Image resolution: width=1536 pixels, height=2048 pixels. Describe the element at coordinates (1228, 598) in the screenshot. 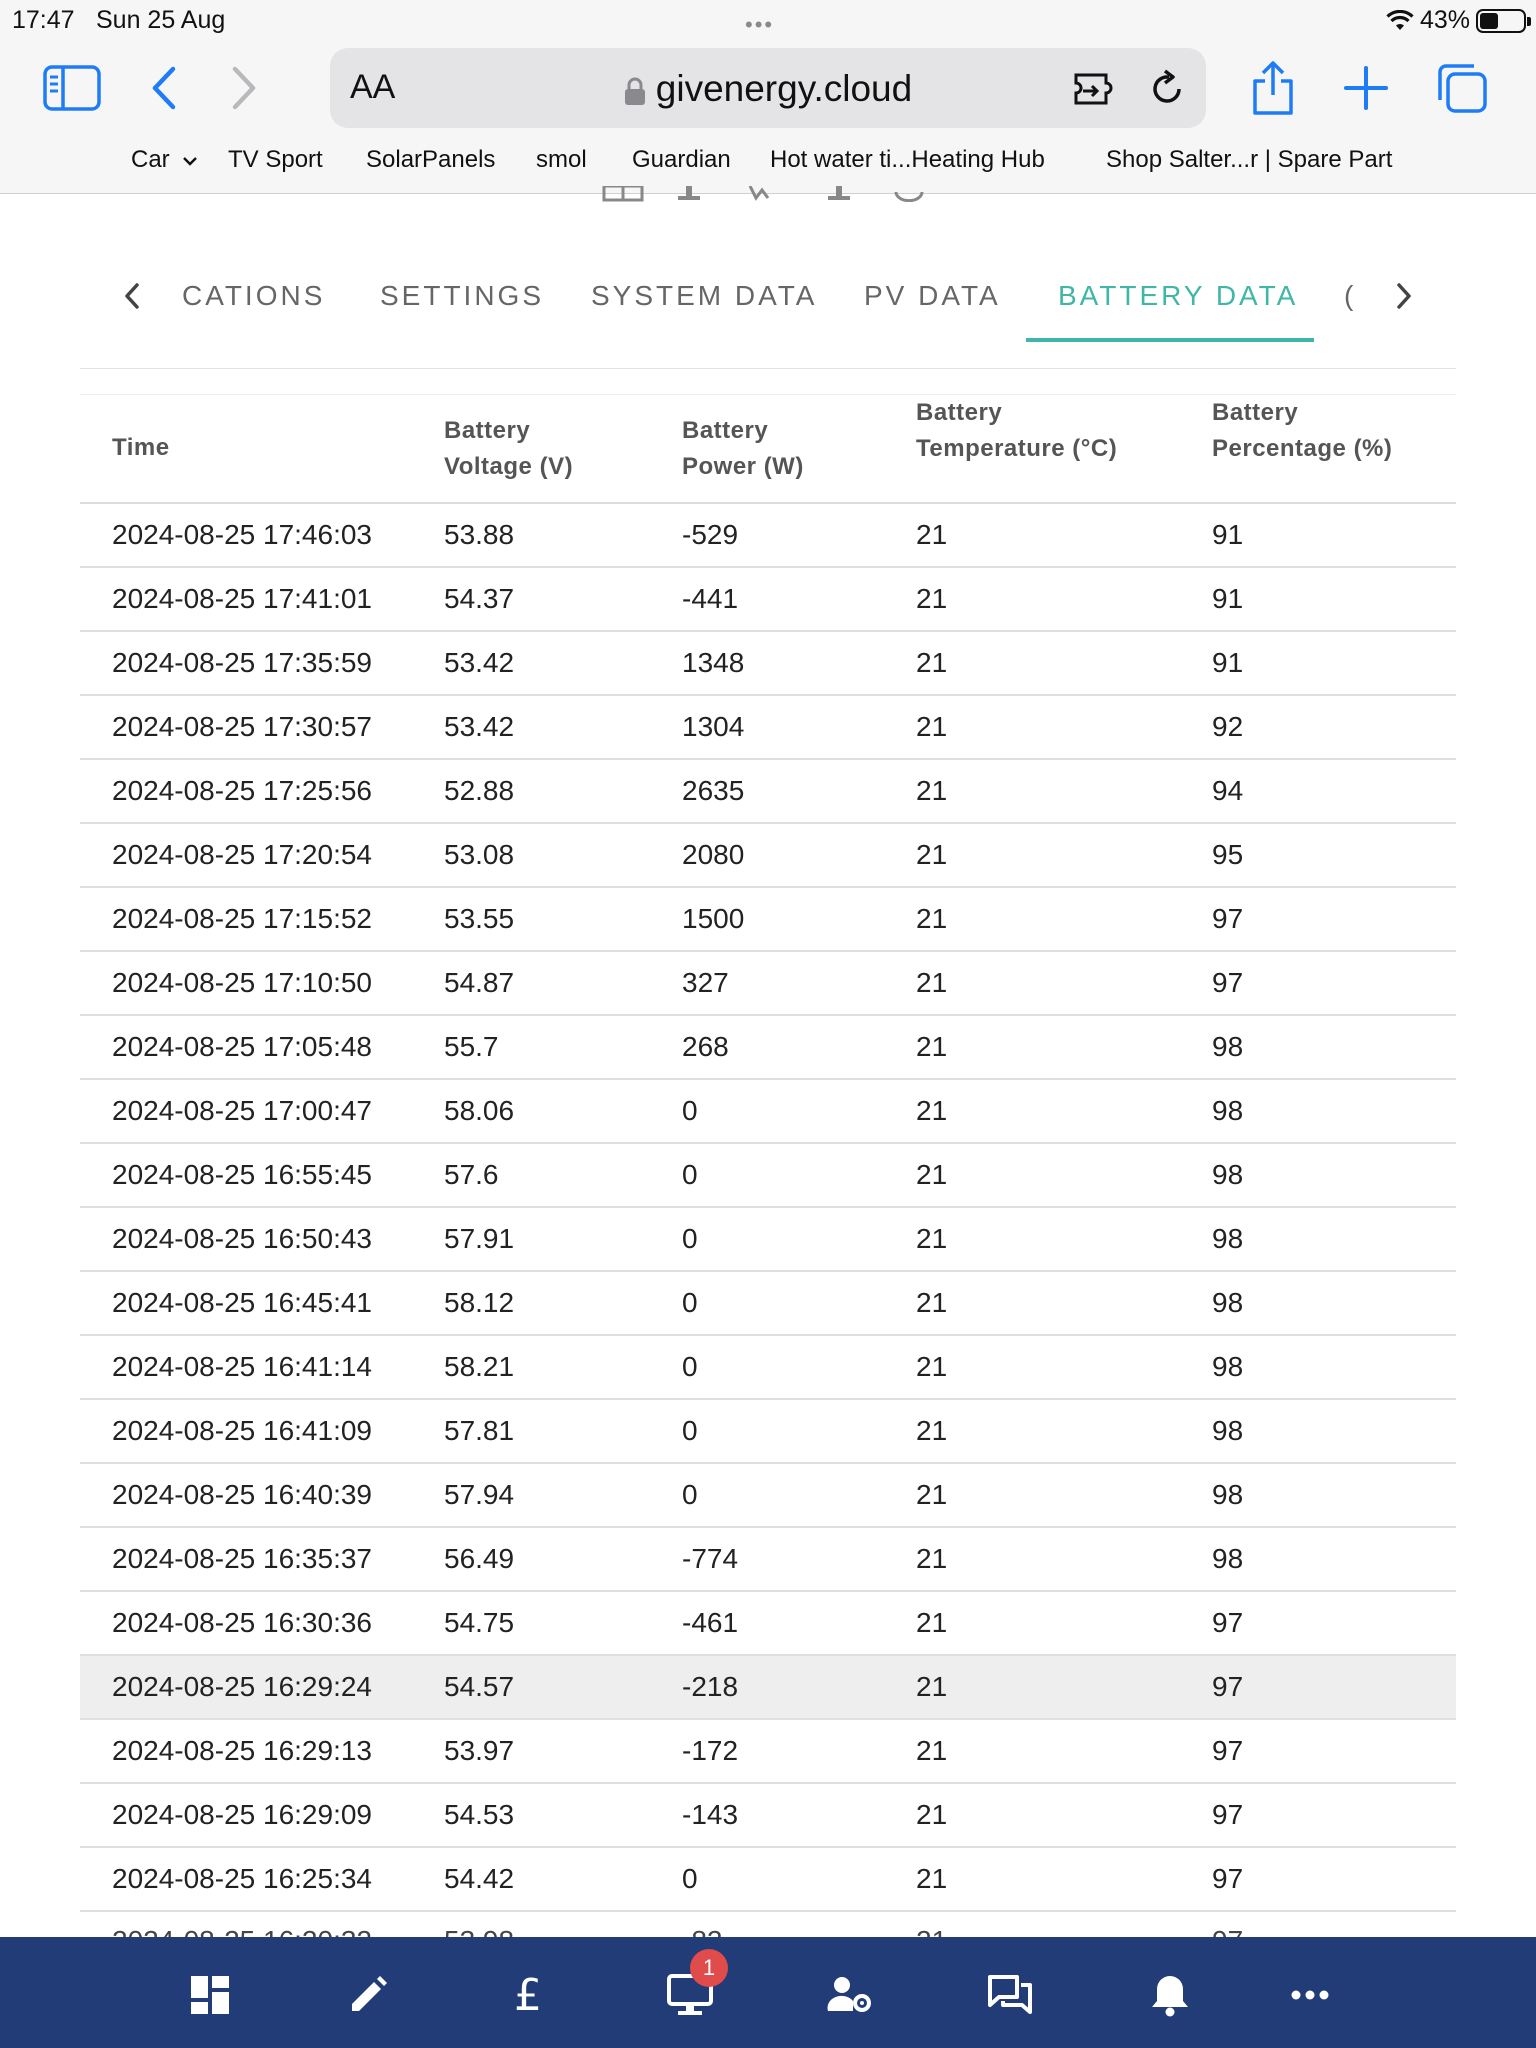

I see `cell-percentage: 91` at that location.